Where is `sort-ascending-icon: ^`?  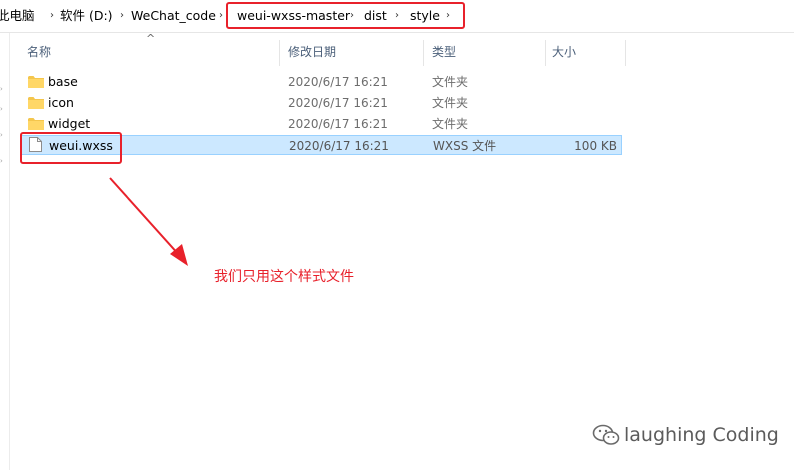 sort-ascending-icon: ^ is located at coordinates (151, 38).